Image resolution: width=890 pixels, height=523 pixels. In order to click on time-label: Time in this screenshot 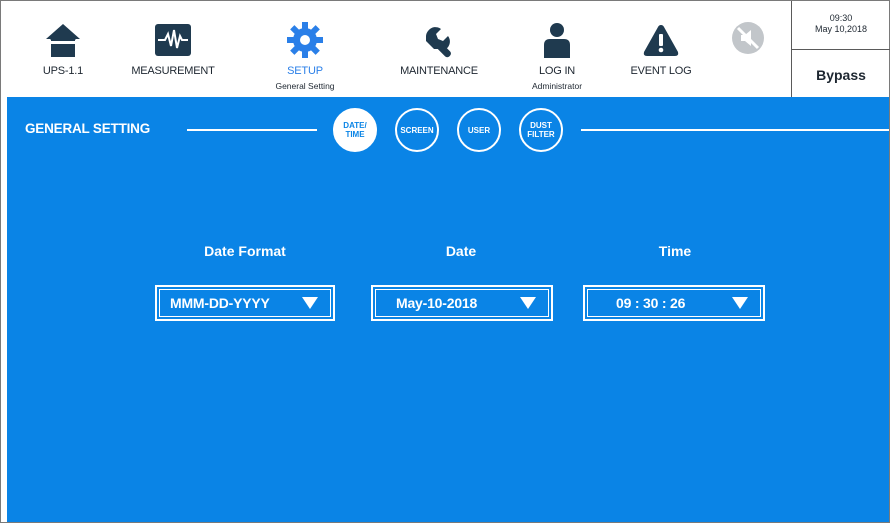, I will do `click(675, 251)`.